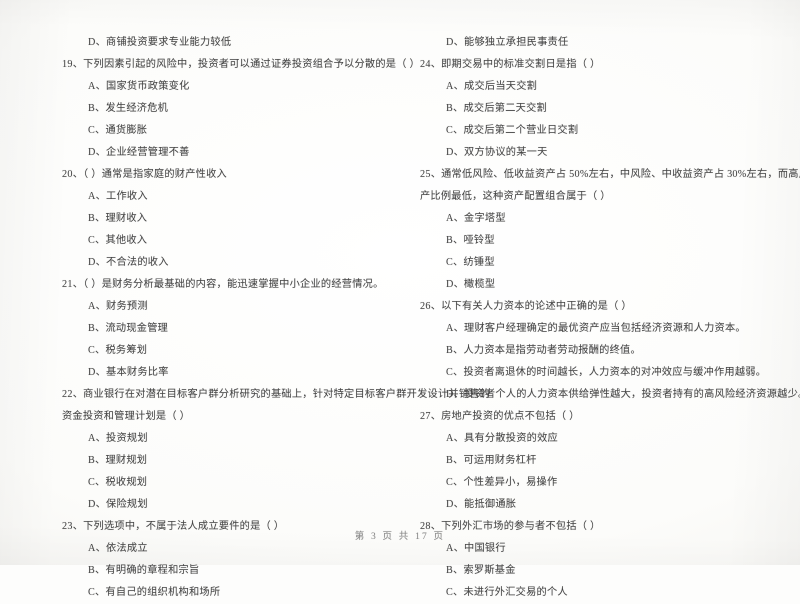 The width and height of the screenshot is (800, 604). I want to click on answer-option: B、索罗斯基金, so click(481, 570).